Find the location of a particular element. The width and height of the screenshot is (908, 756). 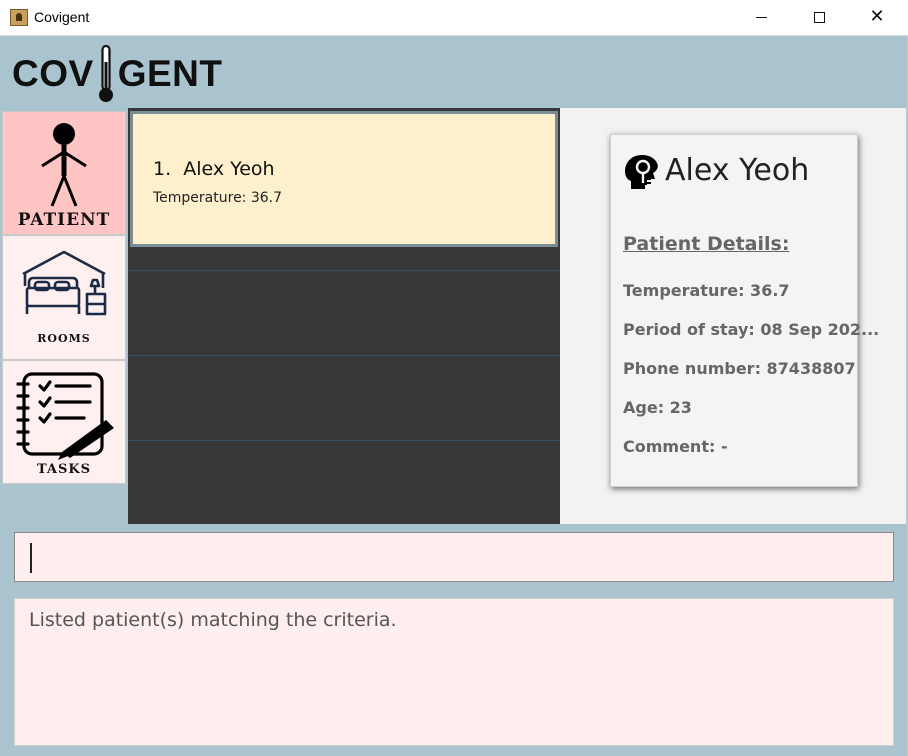

detail-temperature: Temperature: 36.7 is located at coordinates (706, 290).